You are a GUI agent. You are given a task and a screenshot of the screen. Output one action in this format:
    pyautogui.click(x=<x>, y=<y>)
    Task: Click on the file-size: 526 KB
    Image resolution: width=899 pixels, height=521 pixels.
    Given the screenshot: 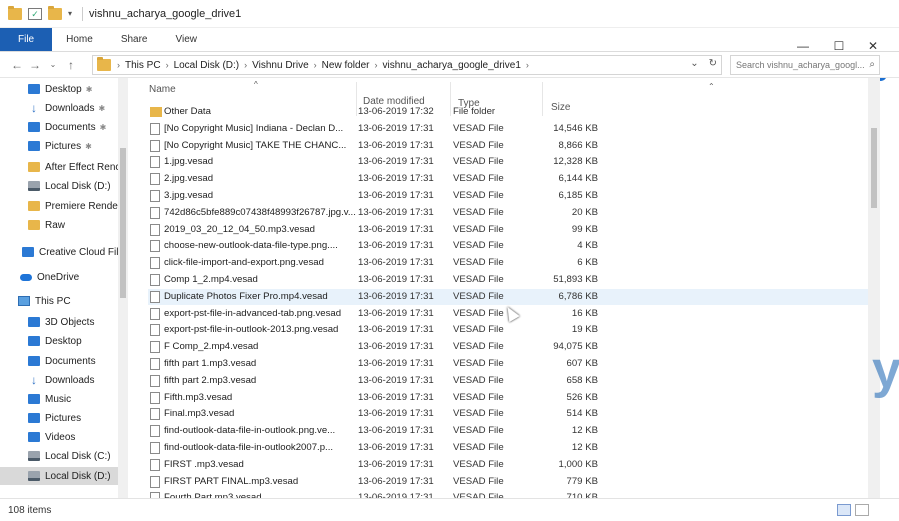 What is the action you would take?
    pyautogui.click(x=582, y=397)
    